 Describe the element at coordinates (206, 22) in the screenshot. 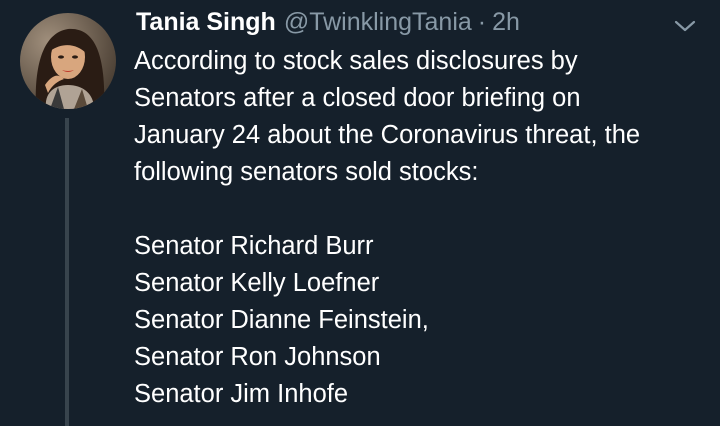

I see `author-name: Tania Singh` at that location.